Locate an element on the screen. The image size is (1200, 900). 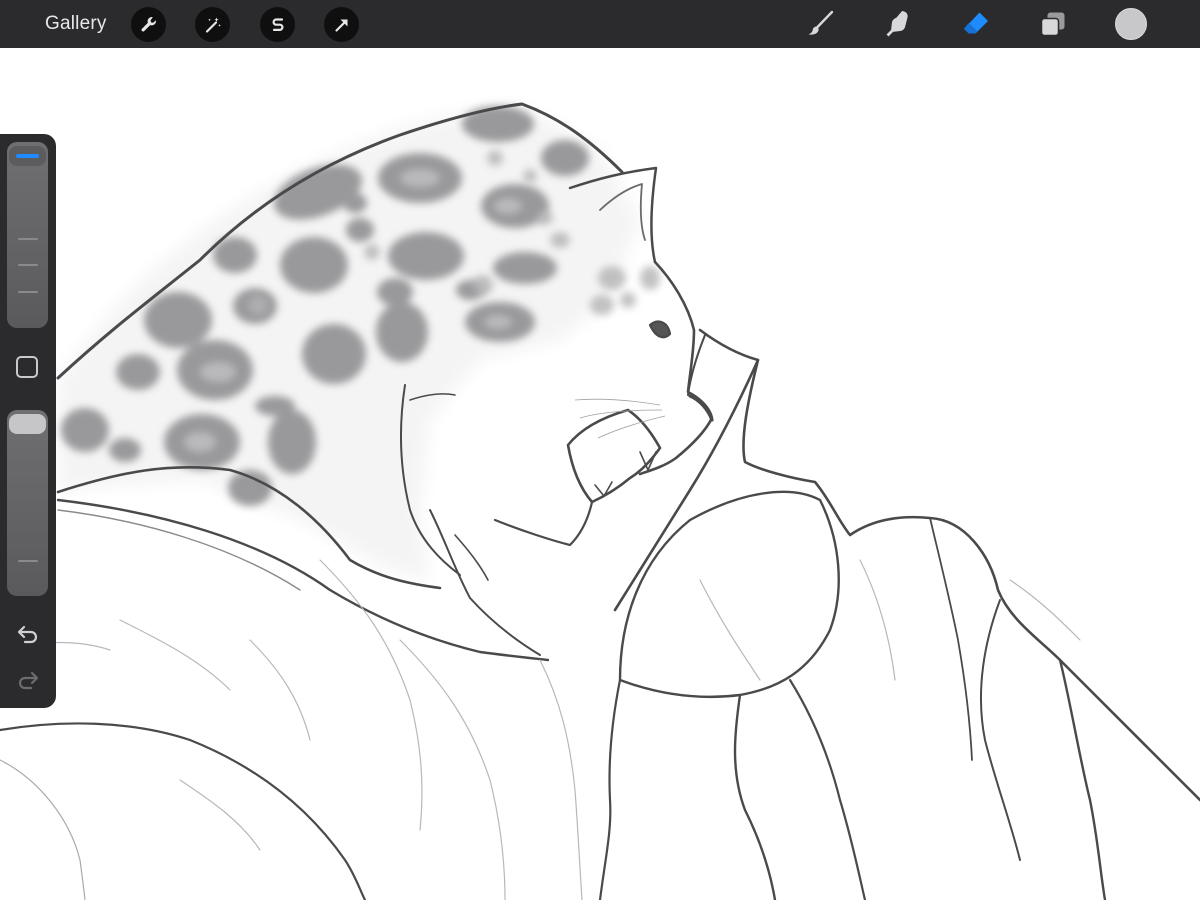
undo-icon is located at coordinates (27, 634).